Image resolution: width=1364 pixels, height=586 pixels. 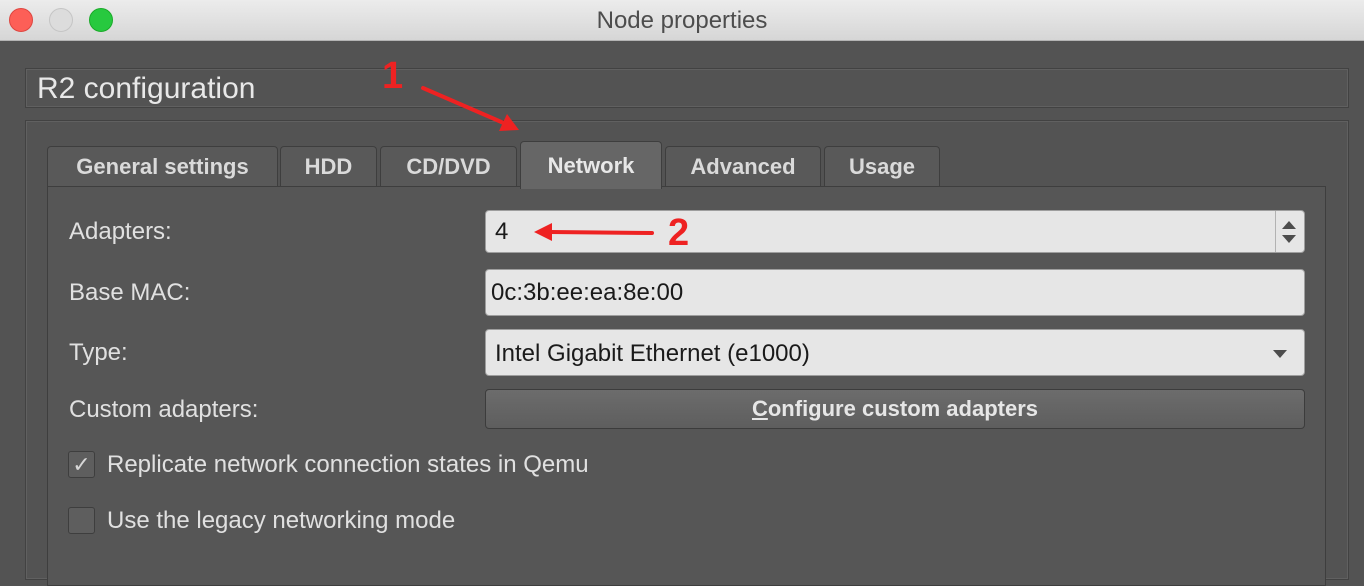 I want to click on configure-custom-adapters-button: Configure custom adapters, so click(x=895, y=409).